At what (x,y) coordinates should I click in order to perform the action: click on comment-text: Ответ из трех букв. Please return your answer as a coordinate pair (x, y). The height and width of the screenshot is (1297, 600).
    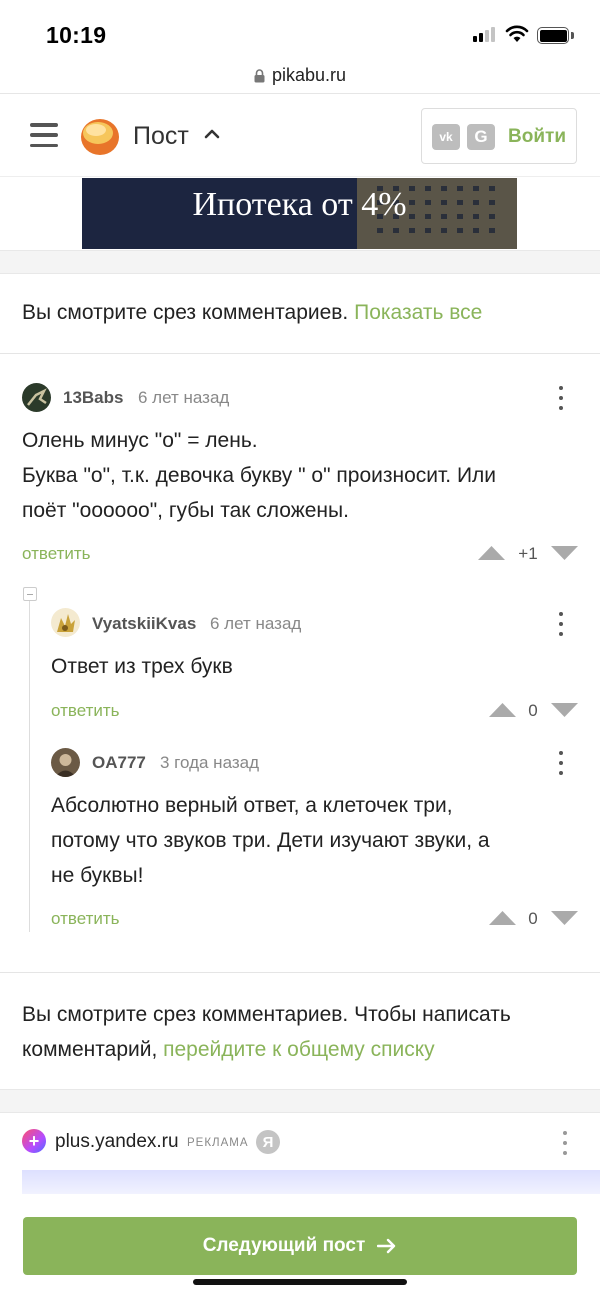
    Looking at the image, I should click on (316, 666).